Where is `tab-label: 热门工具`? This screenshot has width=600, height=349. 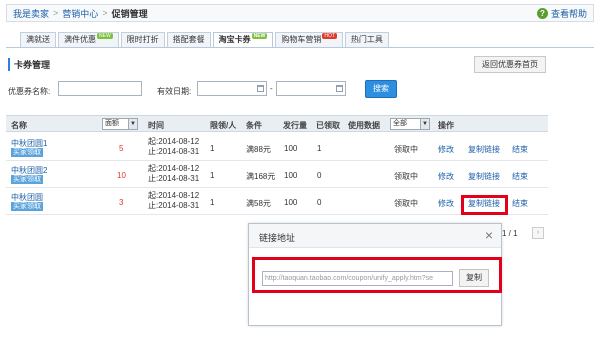 tab-label: 热门工具 is located at coordinates (366, 39).